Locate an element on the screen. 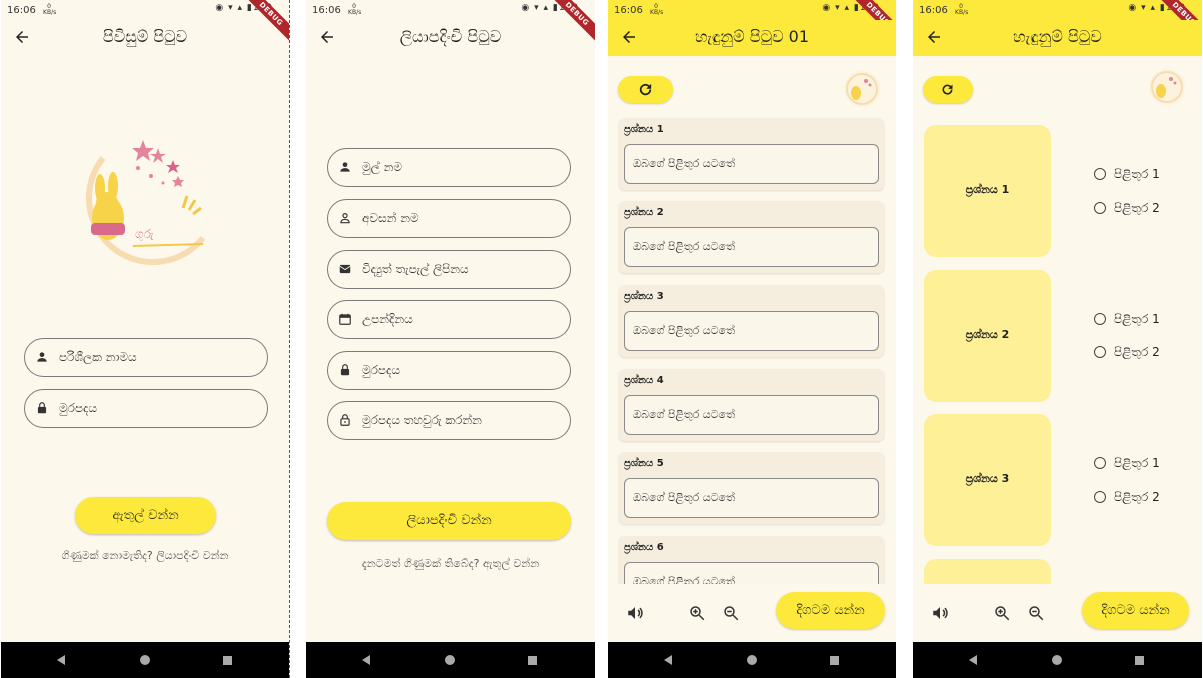  last-name-placeholder: අවසන් නම is located at coordinates (390, 218).